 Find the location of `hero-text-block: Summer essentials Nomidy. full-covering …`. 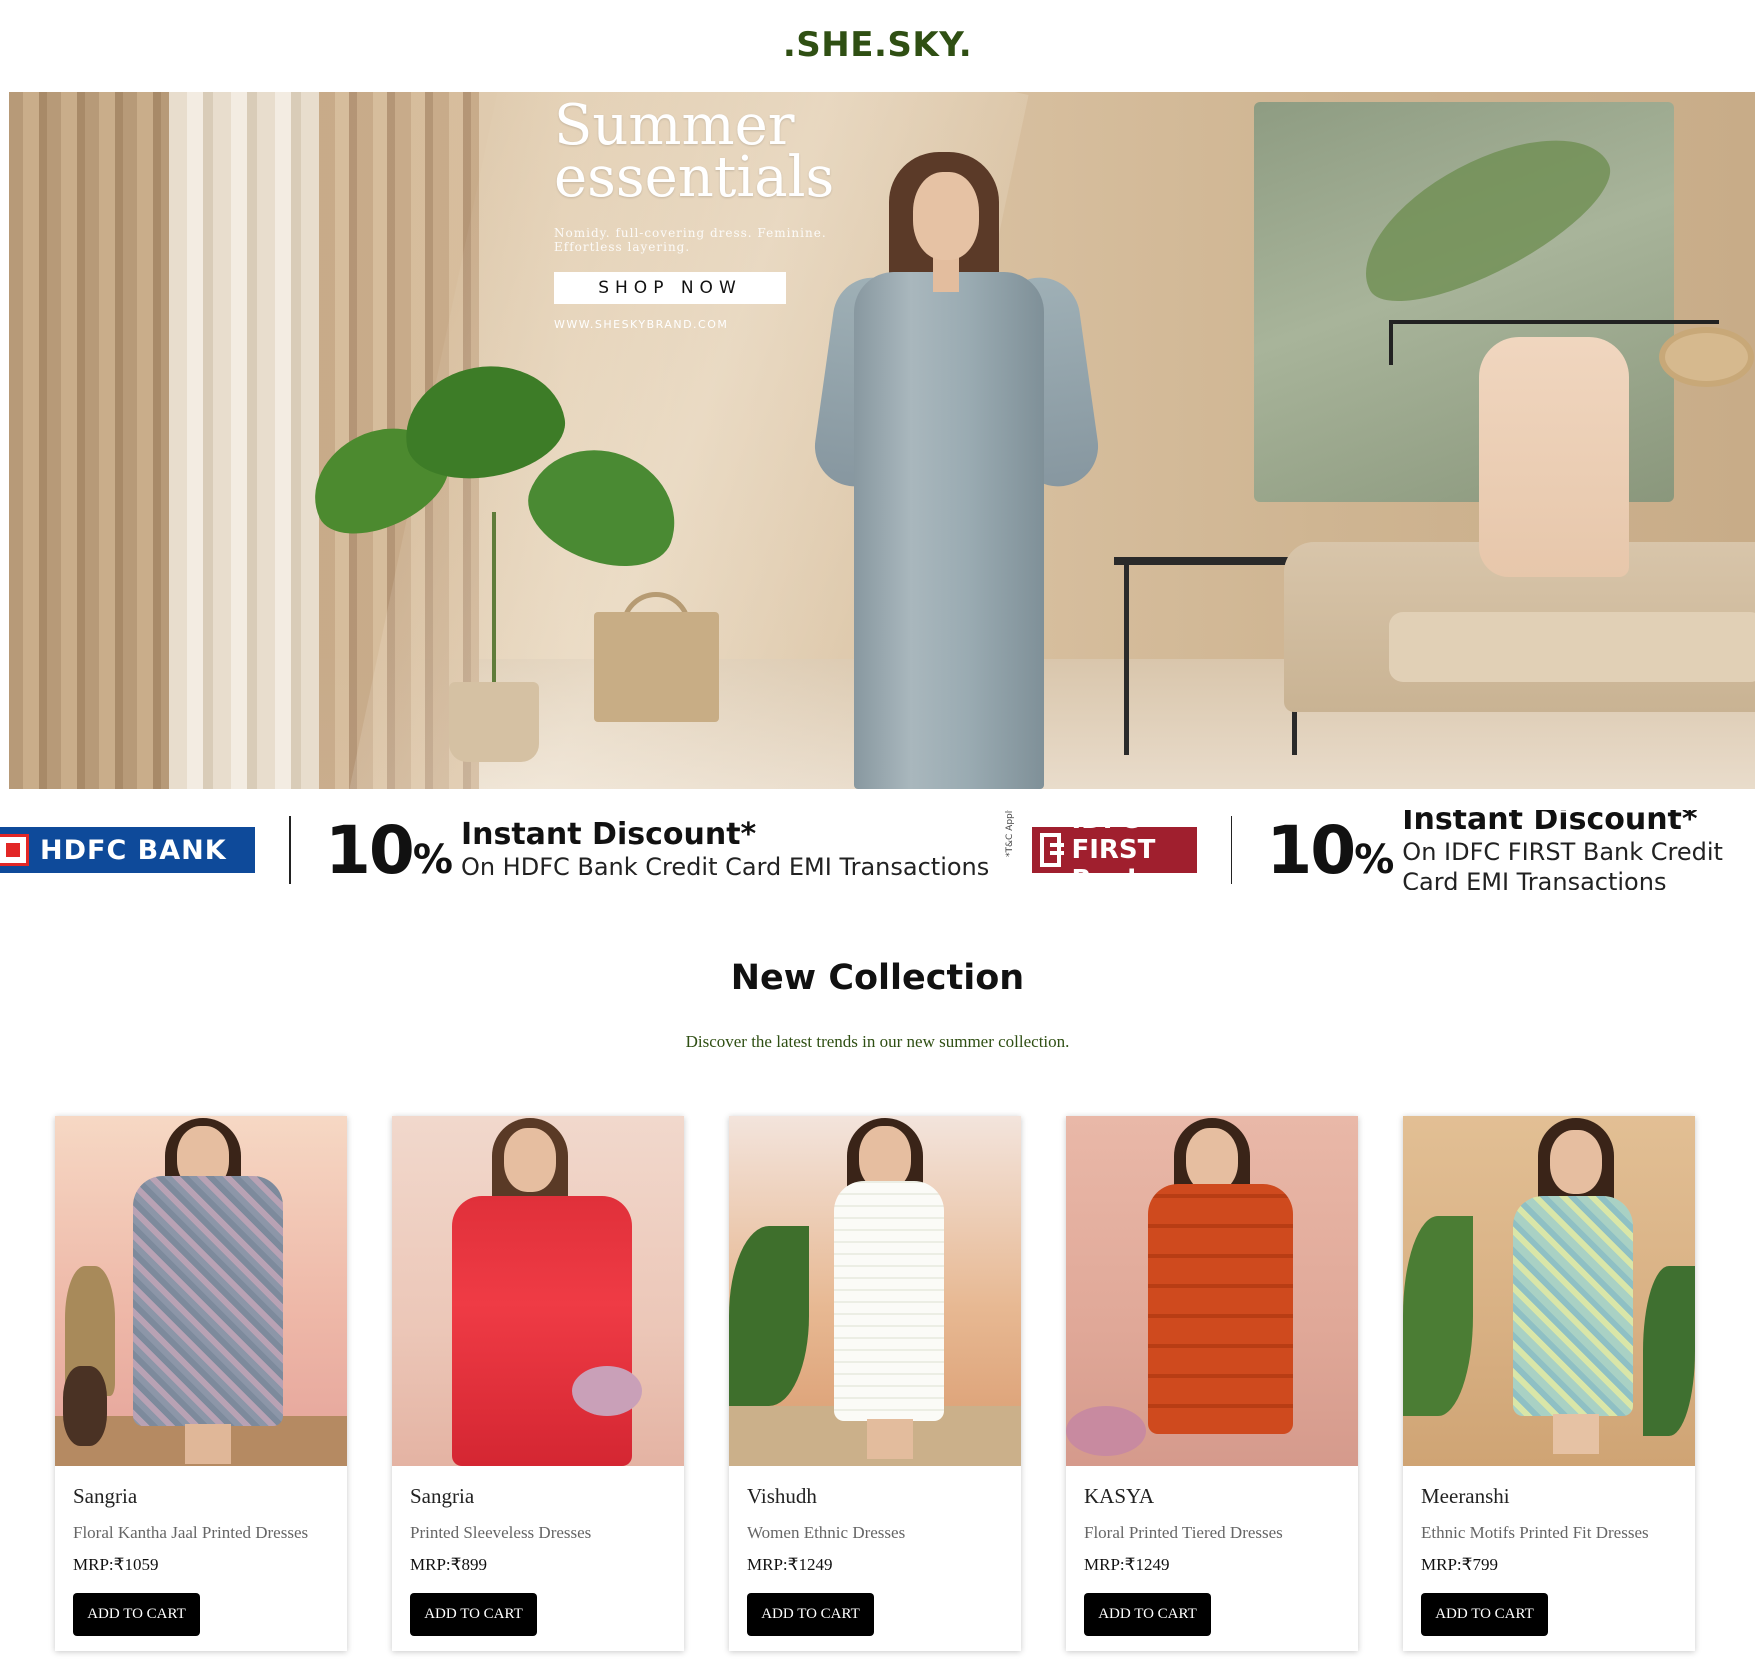

hero-text-block: Summer essentials Nomidy. full-covering … is located at coordinates (709, 214).